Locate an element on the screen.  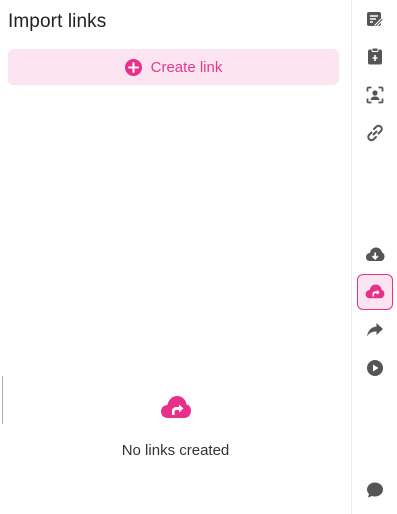
right-tool-rail is located at coordinates (374, 257).